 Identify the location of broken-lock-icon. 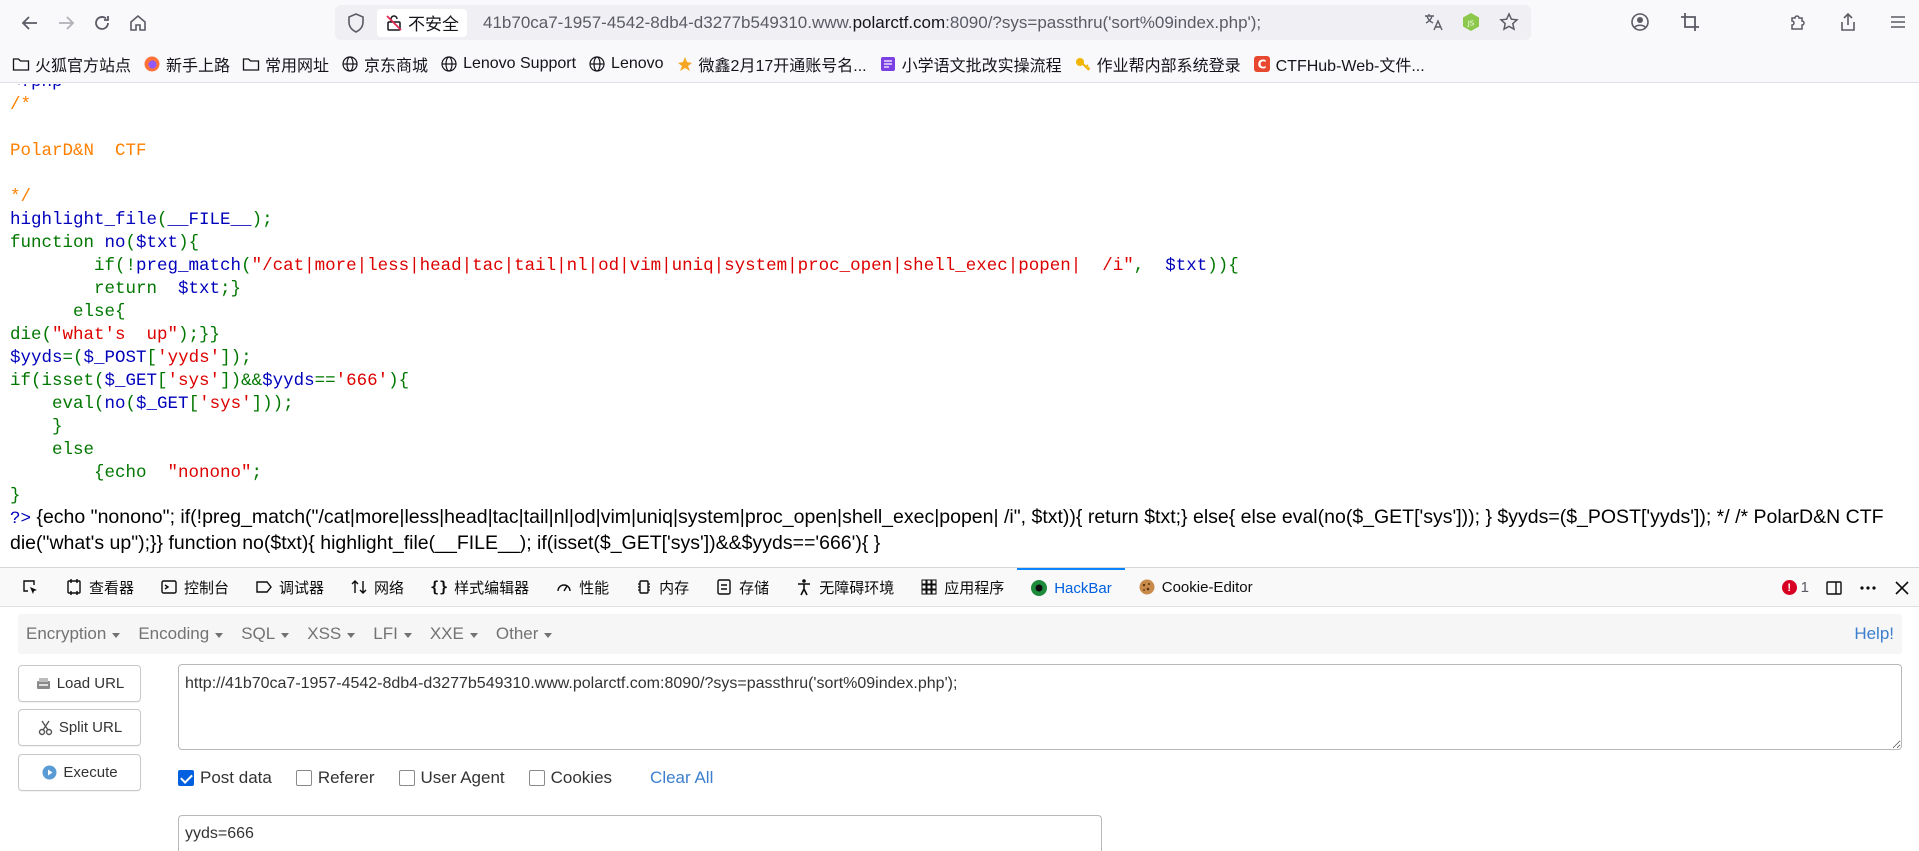
(394, 22).